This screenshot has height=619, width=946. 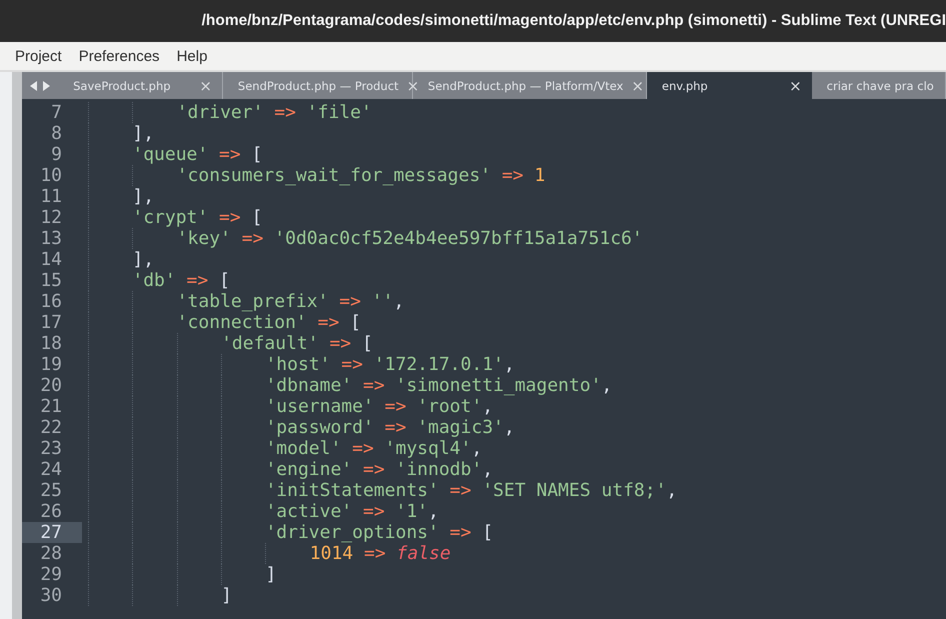 I want to click on code-line: 'default' => [, so click(x=227, y=343).